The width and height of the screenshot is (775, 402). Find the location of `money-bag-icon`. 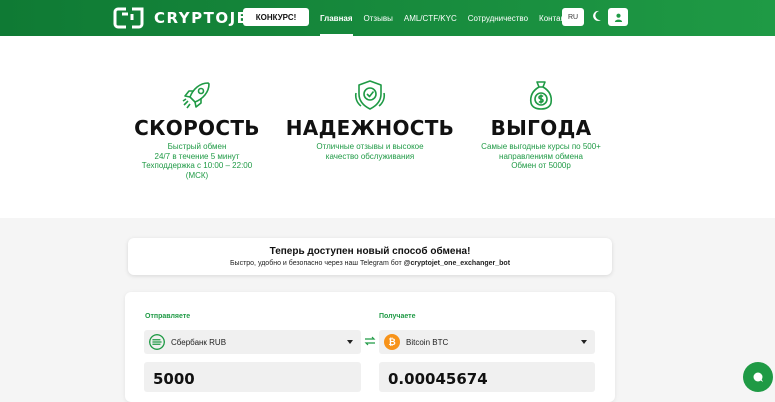

money-bag-icon is located at coordinates (541, 95).